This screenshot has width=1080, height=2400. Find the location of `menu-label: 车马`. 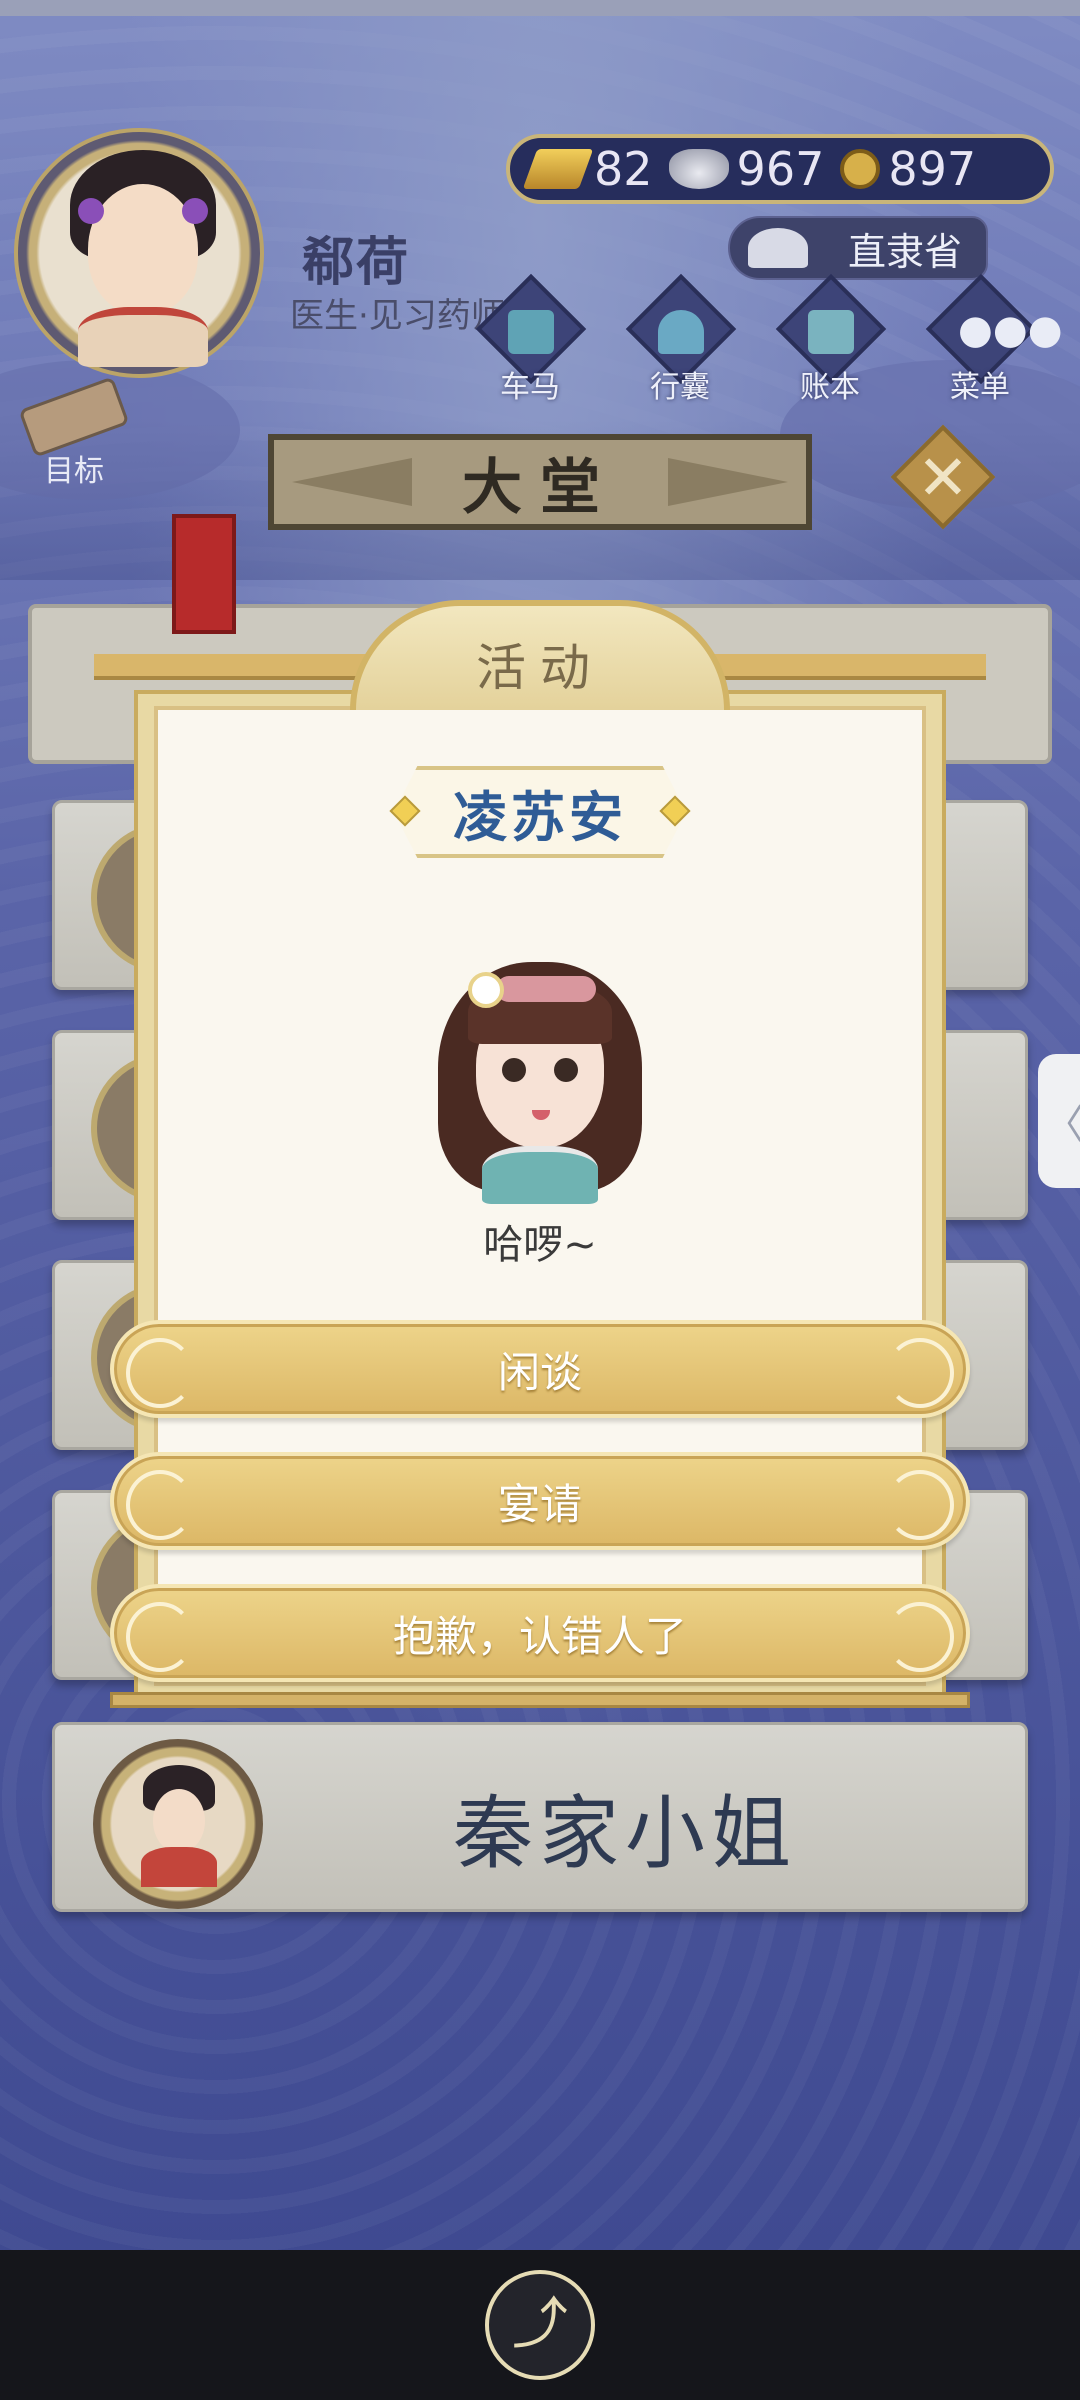

menu-label: 车马 is located at coordinates (530, 387).